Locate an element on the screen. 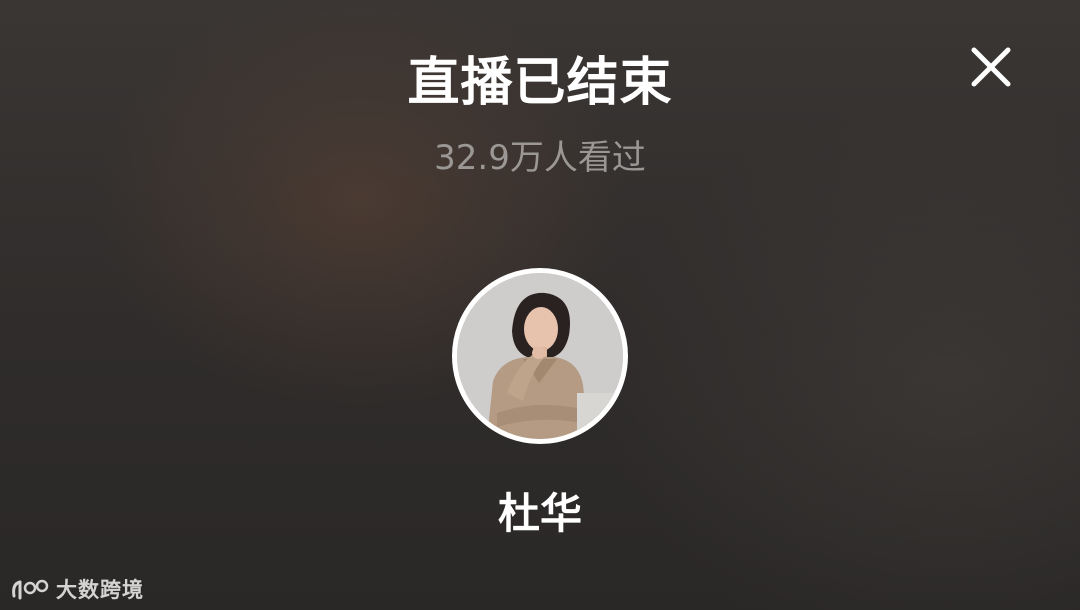 The height and width of the screenshot is (610, 1080). close-button is located at coordinates (991, 67).